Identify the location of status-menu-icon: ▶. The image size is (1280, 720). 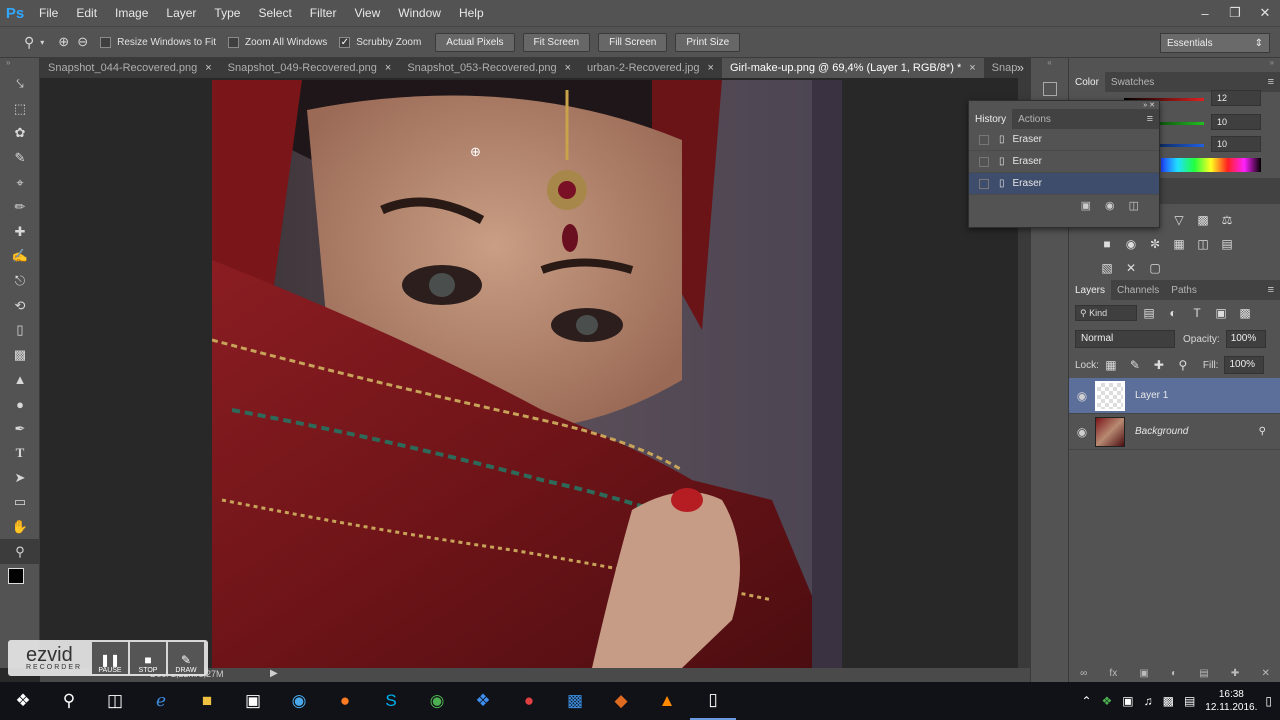
(274, 673).